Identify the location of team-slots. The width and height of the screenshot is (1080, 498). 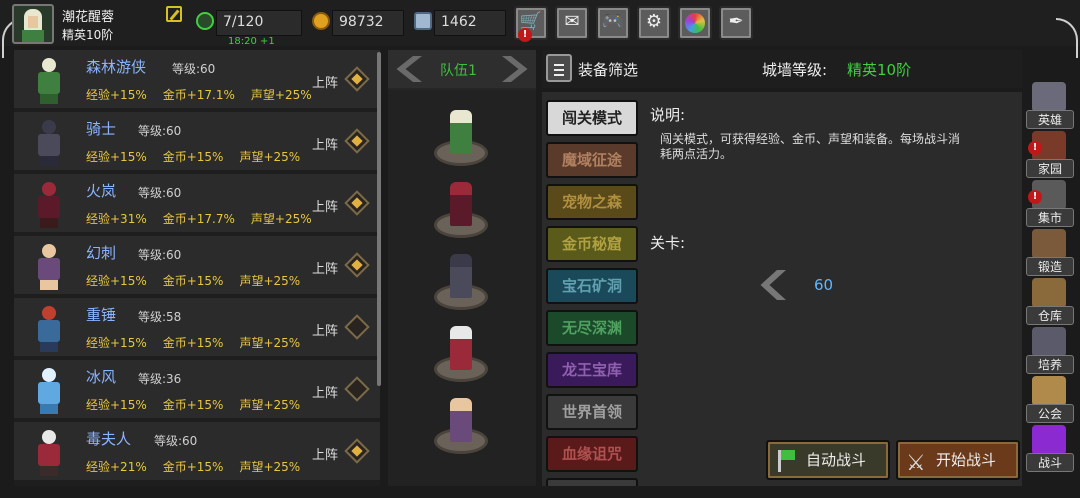
(462, 288).